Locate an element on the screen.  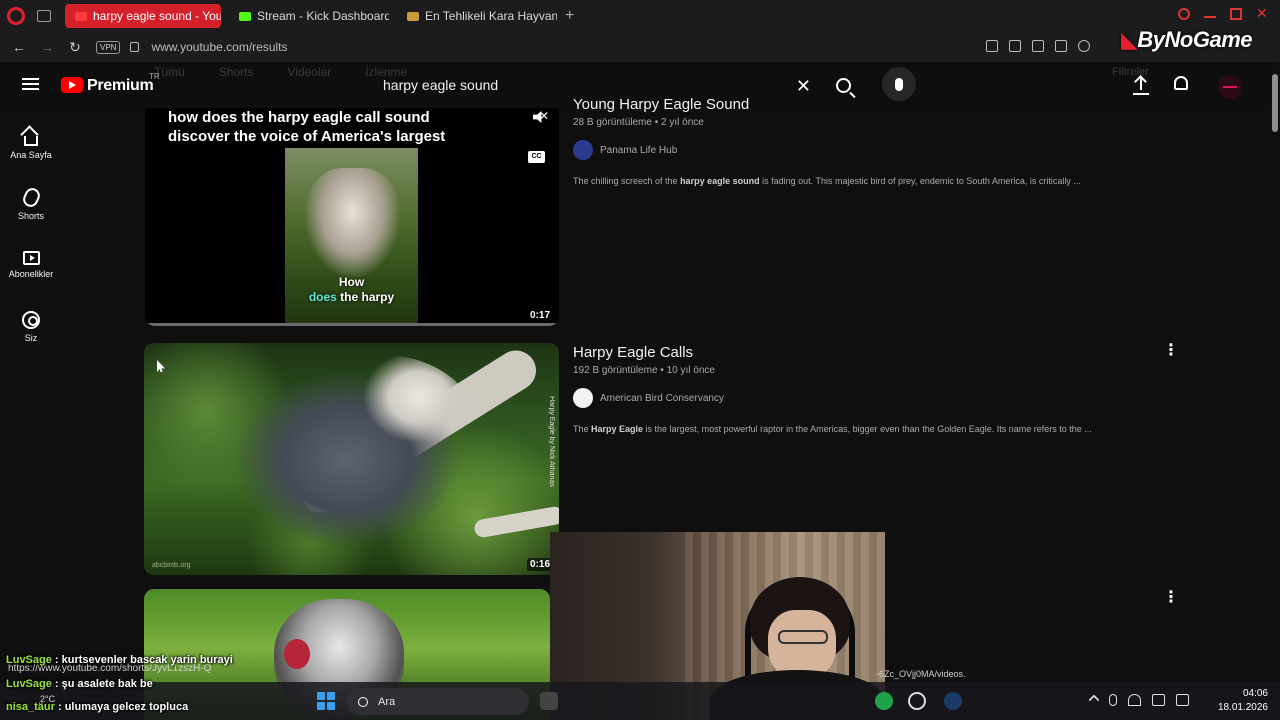
menu-icon is located at coordinates (30, 84).